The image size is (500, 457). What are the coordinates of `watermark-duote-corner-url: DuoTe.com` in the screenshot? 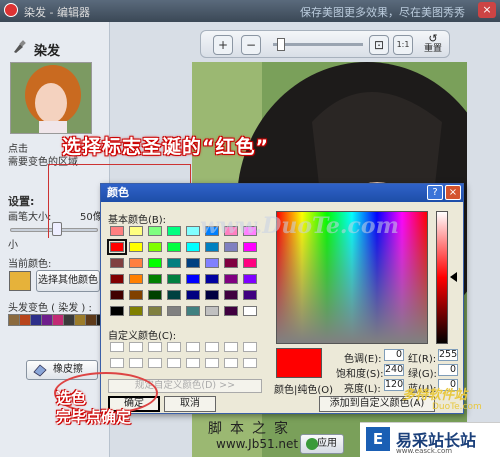 It's located at (457, 407).